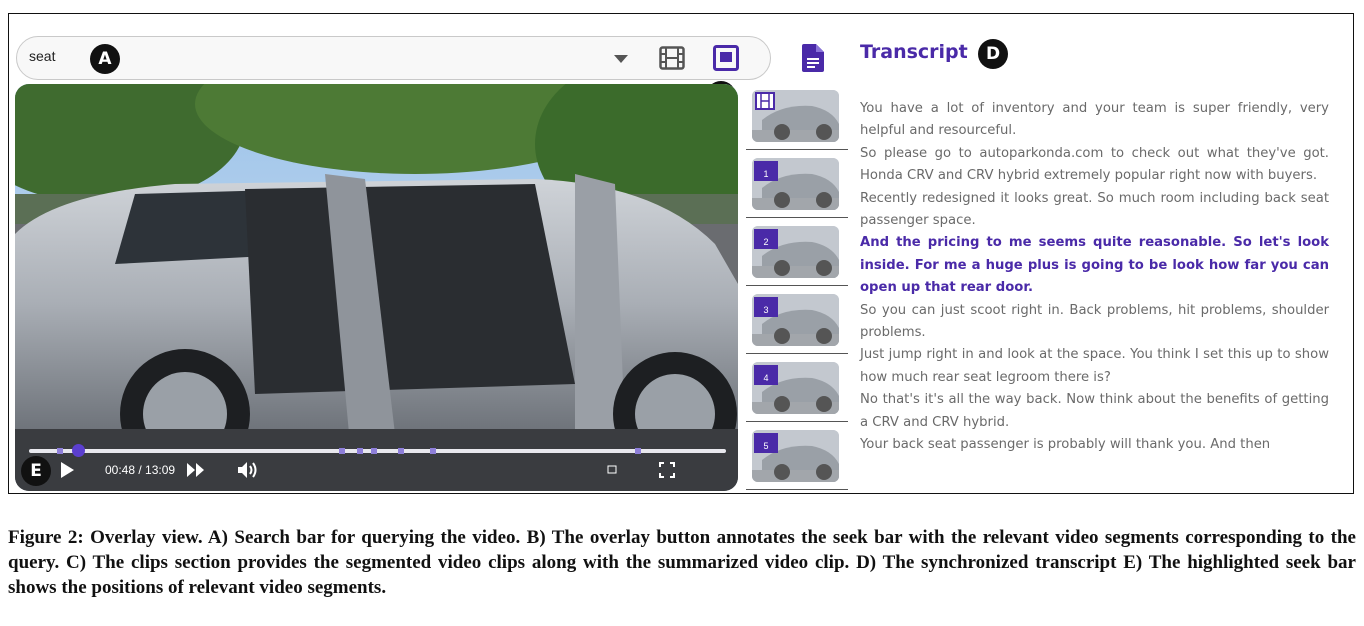  Describe the element at coordinates (196, 470) in the screenshot. I see `skip-forward-icon` at that location.